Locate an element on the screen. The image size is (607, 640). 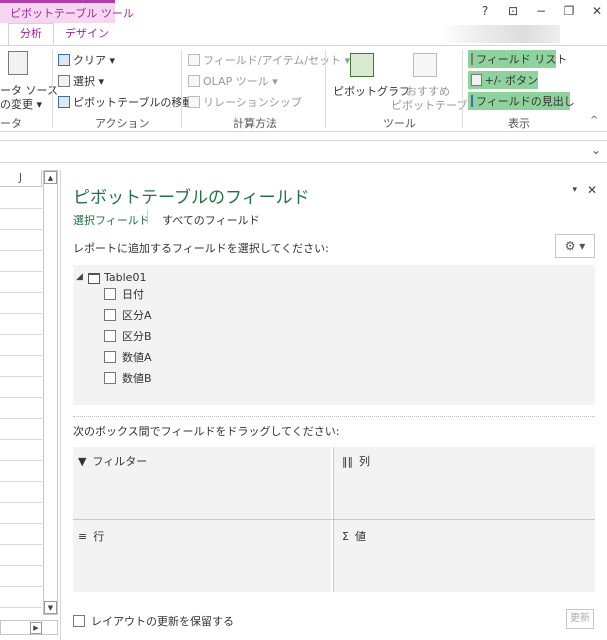
tab-all-fields: すべてのフィールド is located at coordinates (211, 220).